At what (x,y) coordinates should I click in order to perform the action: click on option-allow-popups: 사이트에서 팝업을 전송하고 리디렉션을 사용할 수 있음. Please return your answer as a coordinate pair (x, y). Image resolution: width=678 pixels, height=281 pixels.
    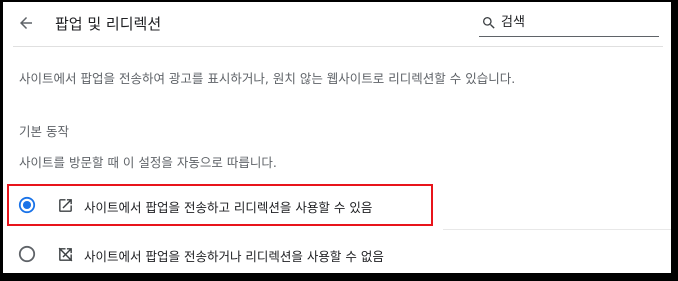
    Looking at the image, I should click on (337, 205).